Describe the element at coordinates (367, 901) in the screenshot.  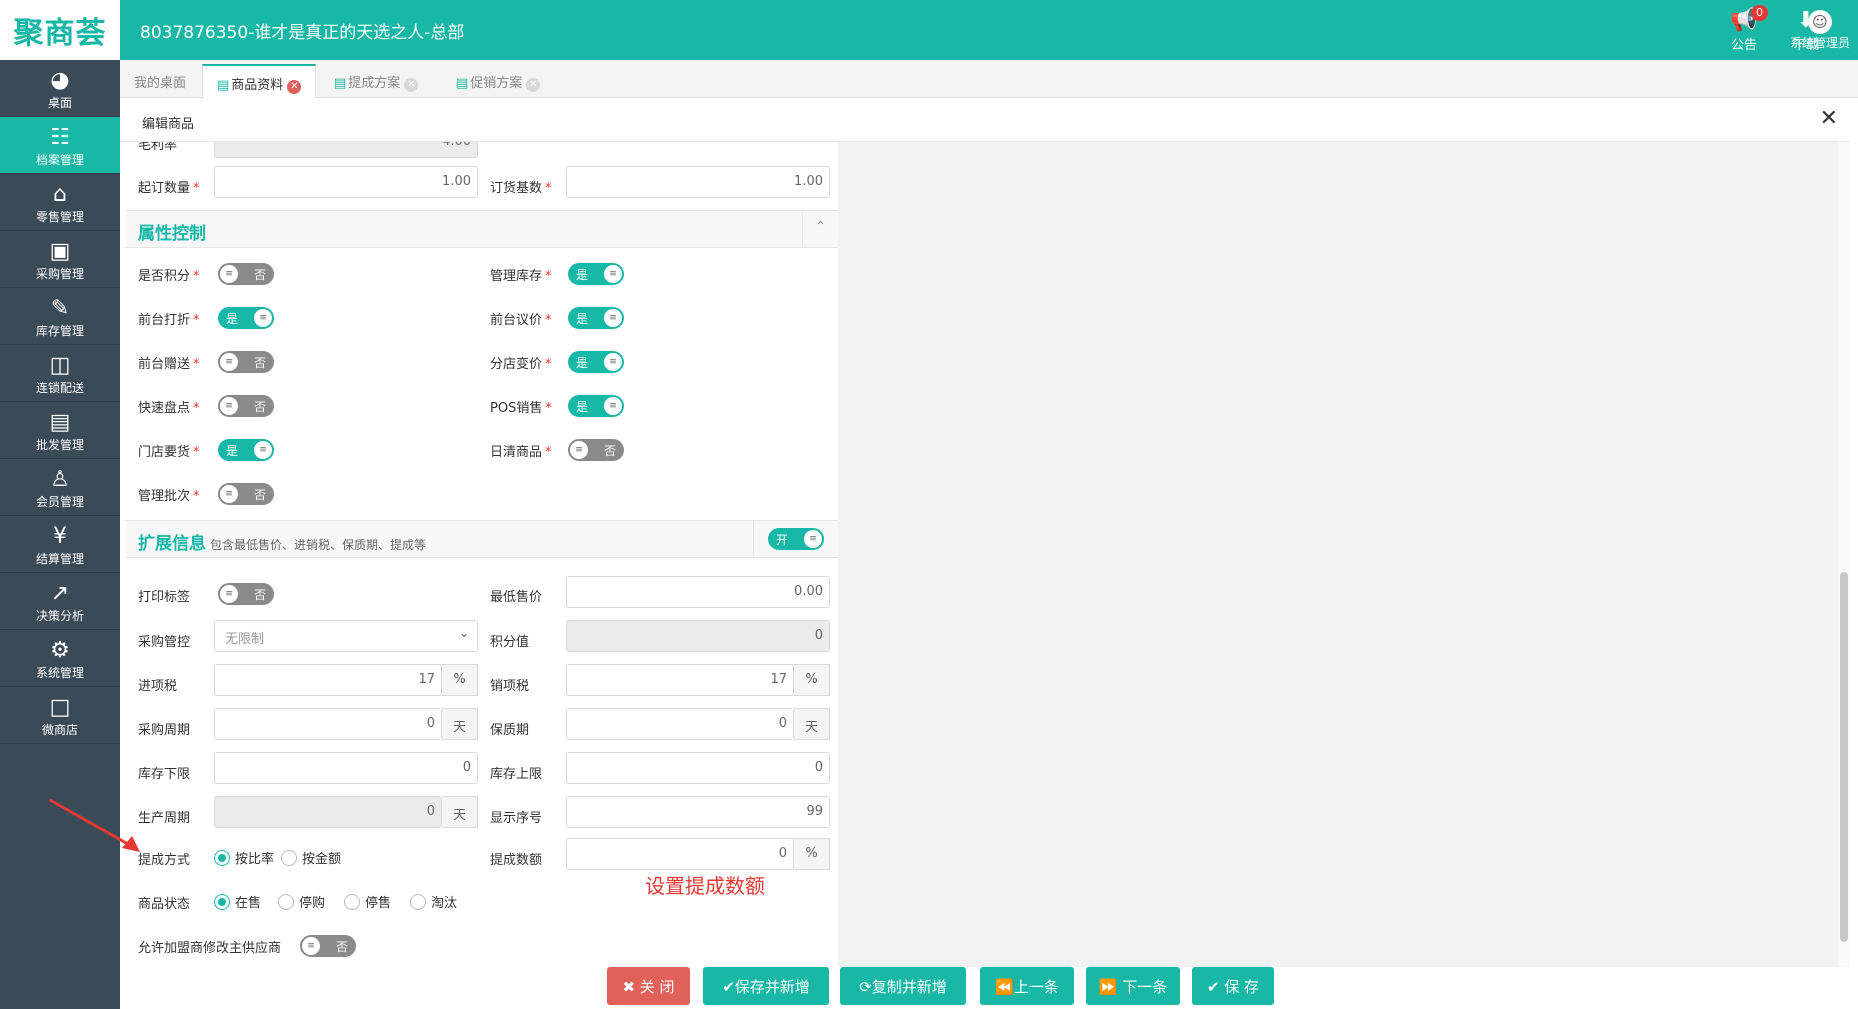
I see `radio-status-stop-sale: 停售` at that location.